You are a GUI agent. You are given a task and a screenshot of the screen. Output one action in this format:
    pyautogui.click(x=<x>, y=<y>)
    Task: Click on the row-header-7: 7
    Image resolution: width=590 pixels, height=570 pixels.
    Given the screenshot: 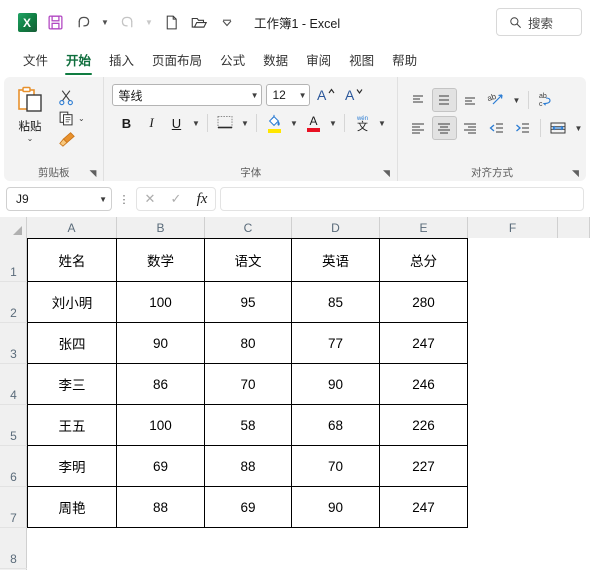 What is the action you would take?
    pyautogui.click(x=13, y=507)
    